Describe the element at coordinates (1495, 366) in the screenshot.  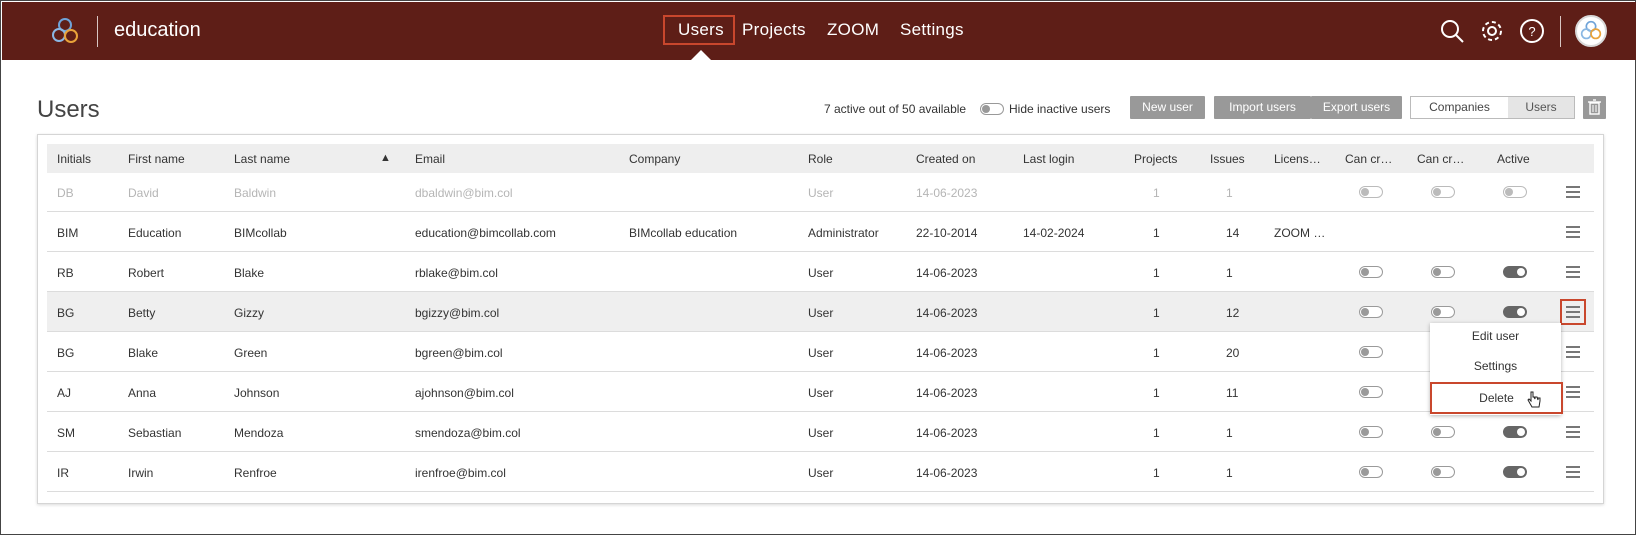
I see `menu-settings: Settings` at that location.